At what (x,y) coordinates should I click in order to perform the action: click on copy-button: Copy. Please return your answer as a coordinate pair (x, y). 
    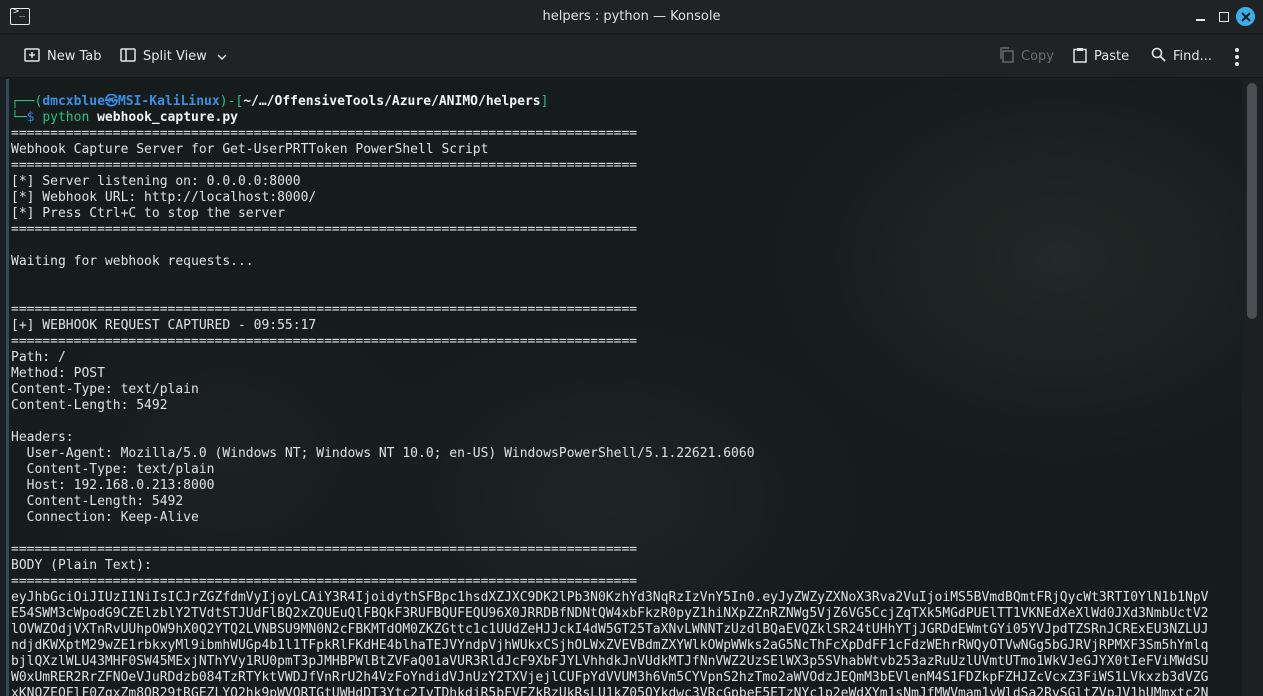
    Looking at the image, I should click on (1026, 56).